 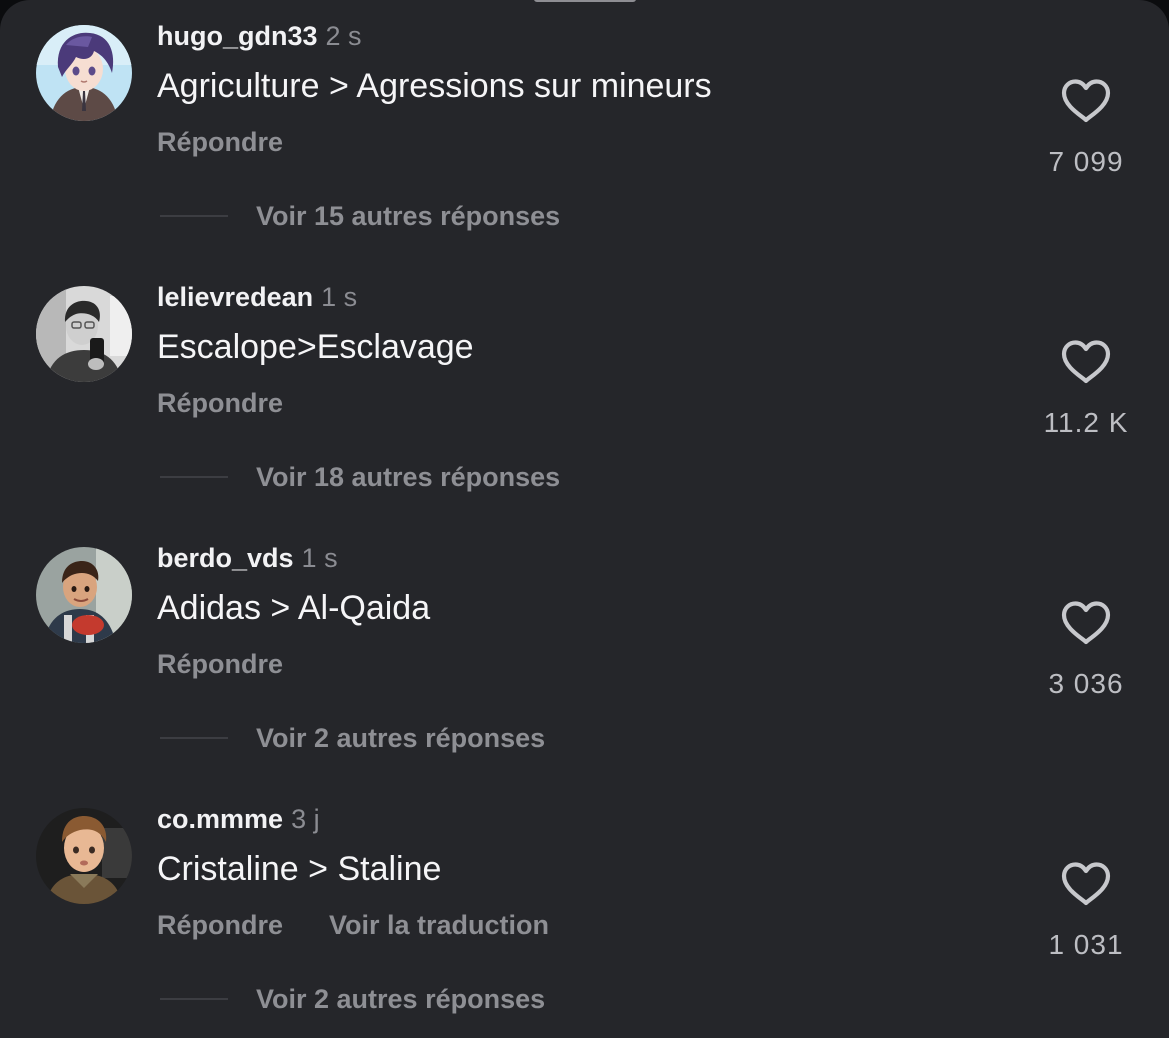 I want to click on comment-header: co.mmme 3 j, so click(x=238, y=819).